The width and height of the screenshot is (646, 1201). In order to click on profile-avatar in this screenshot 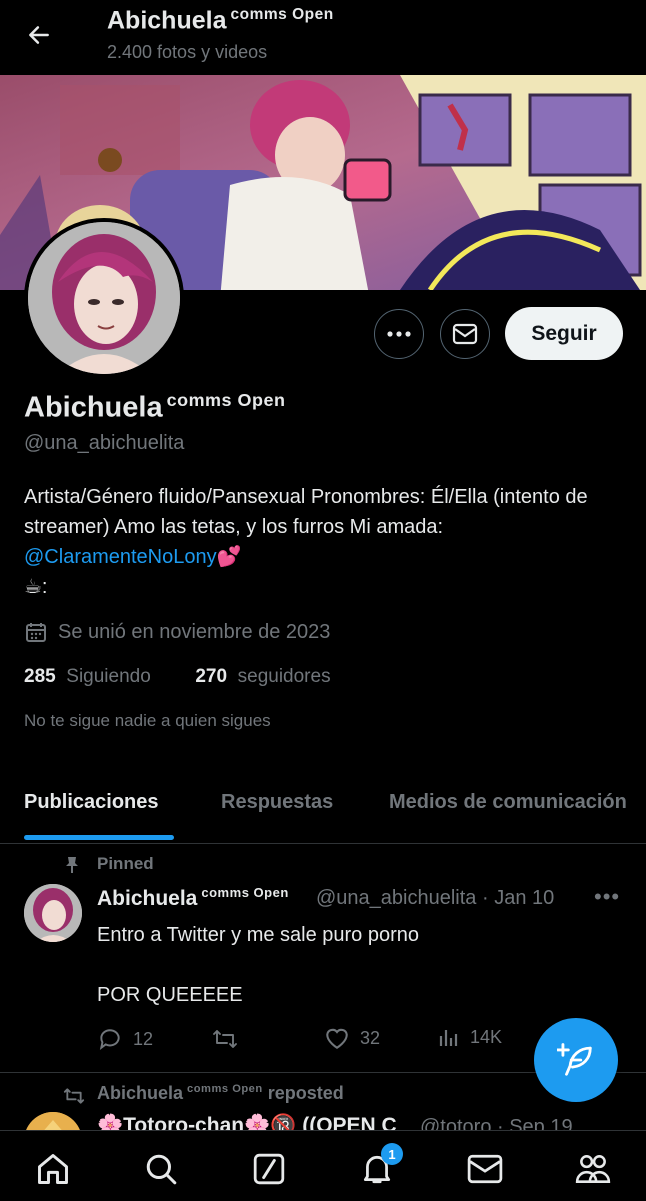, I will do `click(104, 298)`.